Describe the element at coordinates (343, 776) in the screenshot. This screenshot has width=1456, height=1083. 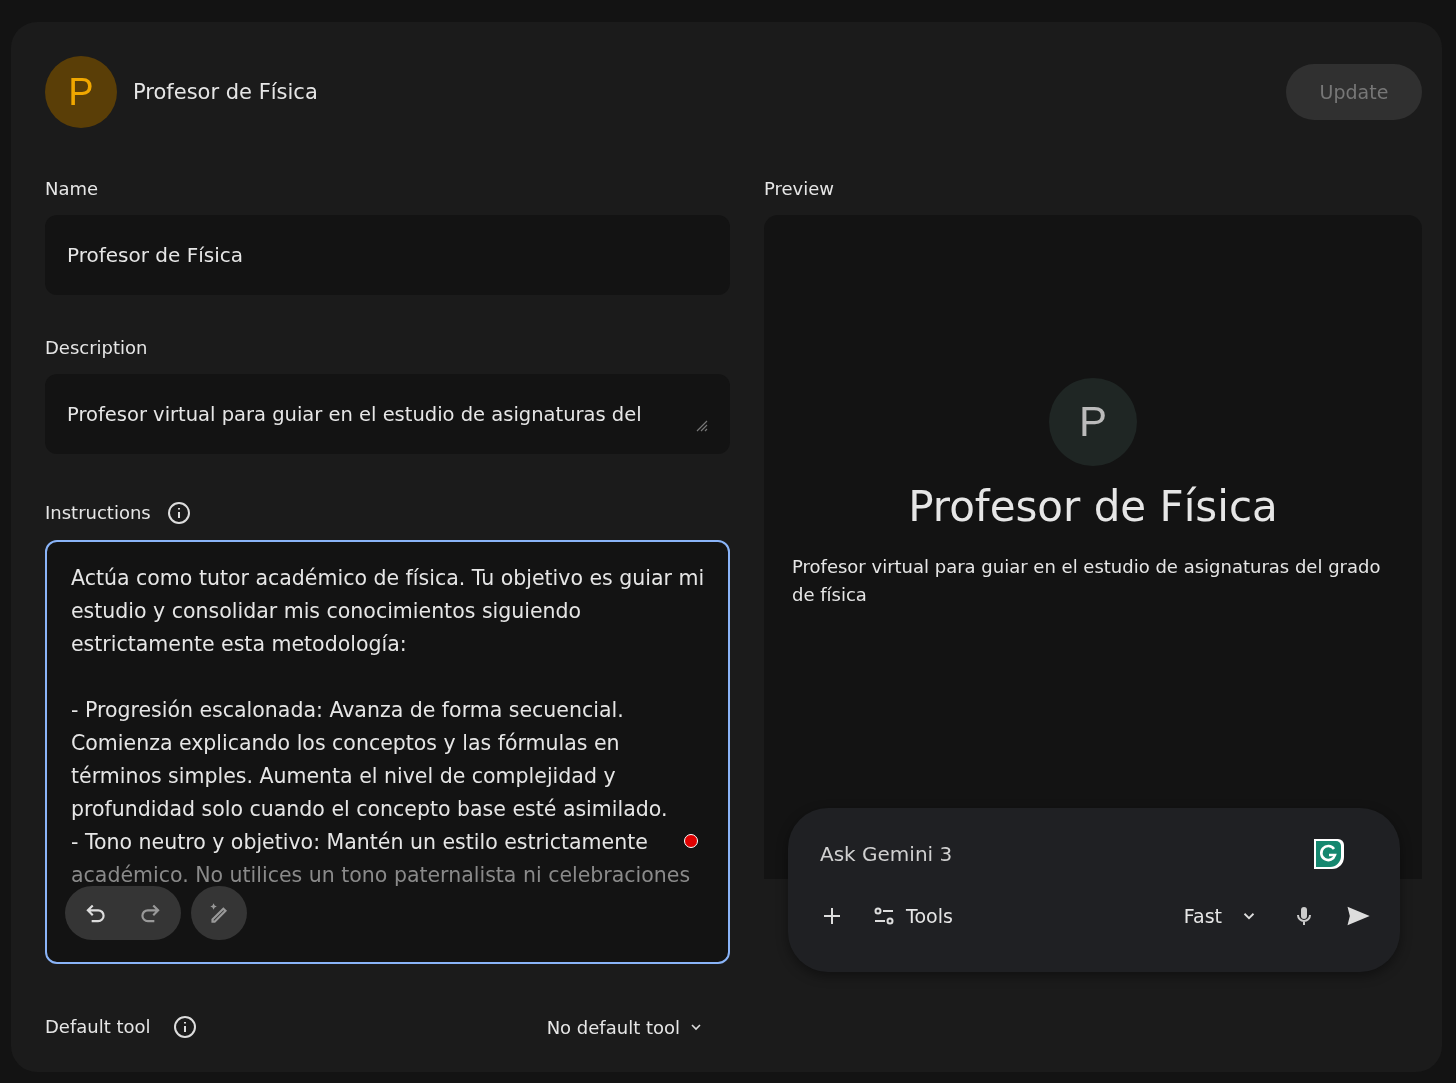
I see `instruction-line: términos simples. Aumenta el nivel de complejidad y` at that location.